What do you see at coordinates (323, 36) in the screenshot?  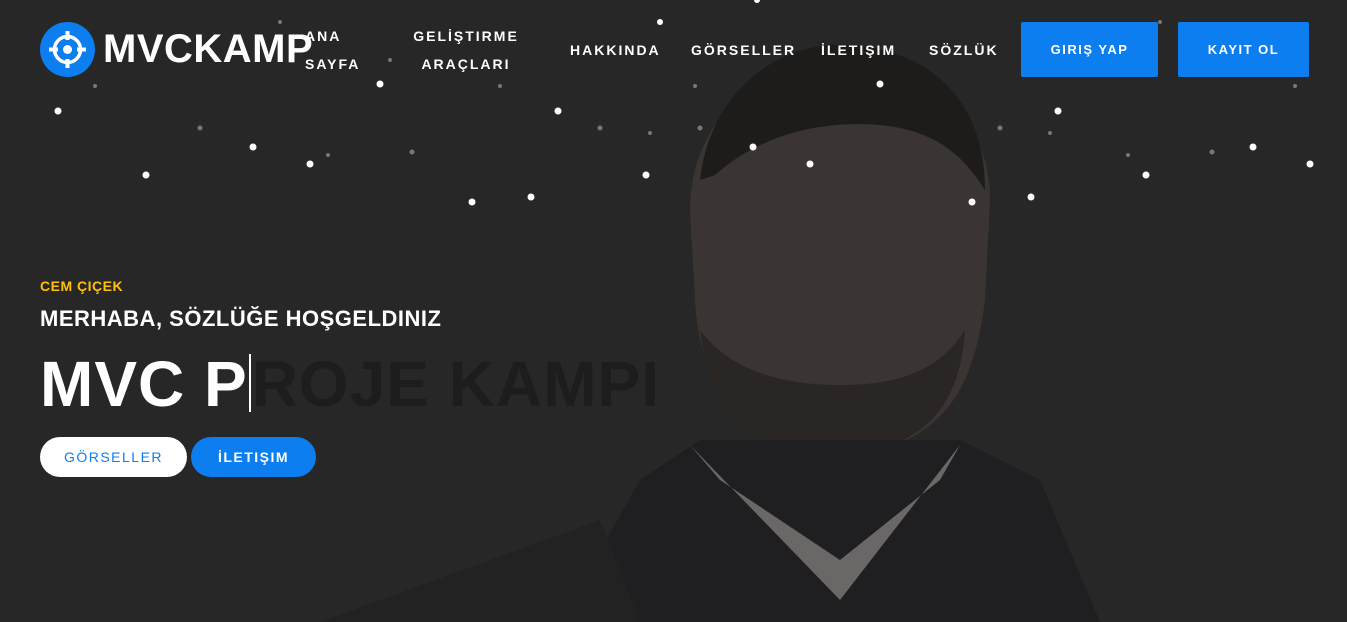 I see `nav-home-line1: ANA` at bounding box center [323, 36].